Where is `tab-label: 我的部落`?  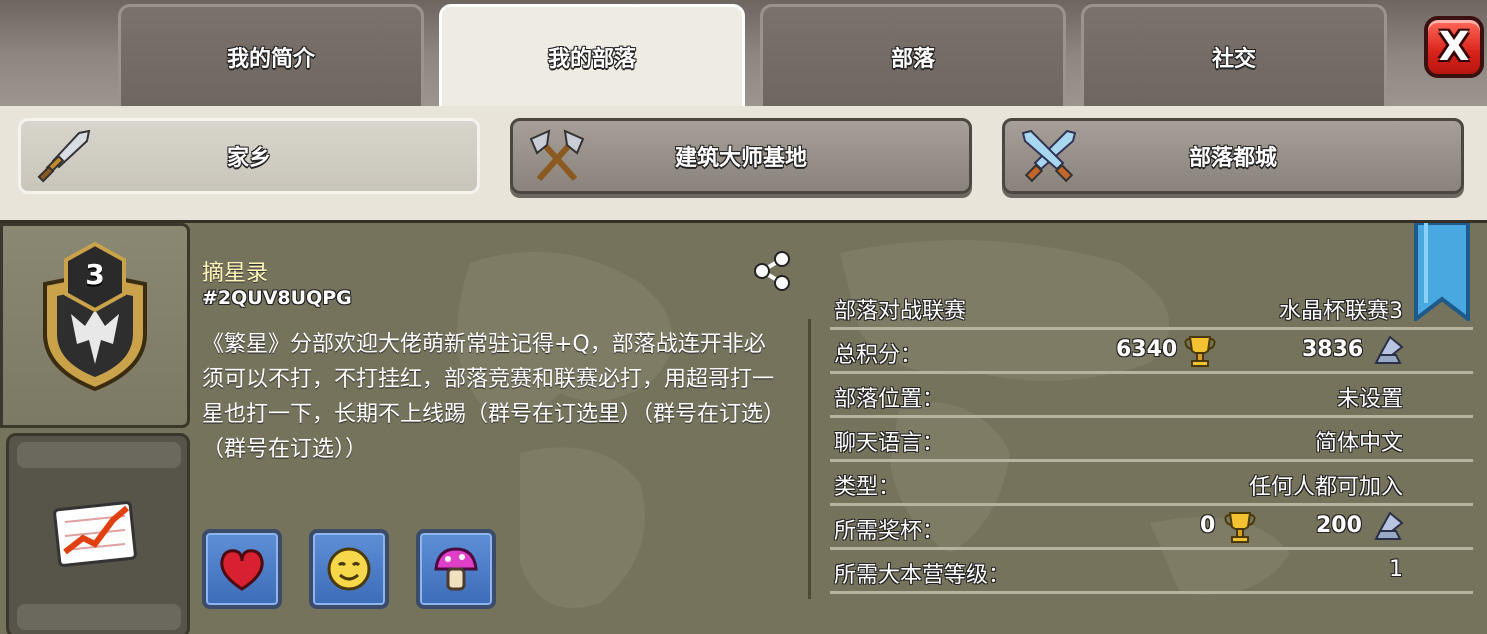
tab-label: 我的部落 is located at coordinates (591, 59).